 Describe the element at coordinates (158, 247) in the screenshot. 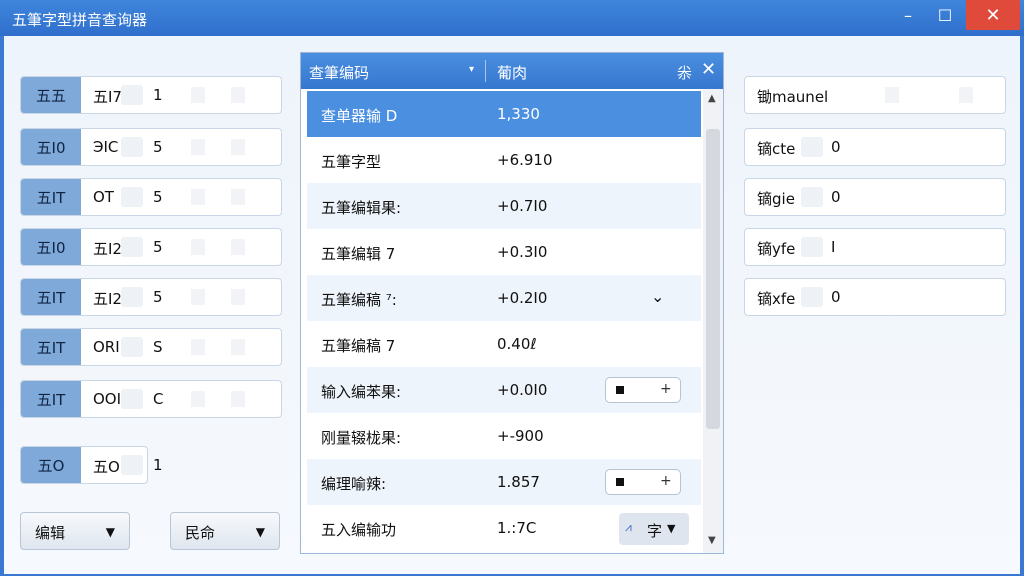

I see `field-value: 5` at that location.